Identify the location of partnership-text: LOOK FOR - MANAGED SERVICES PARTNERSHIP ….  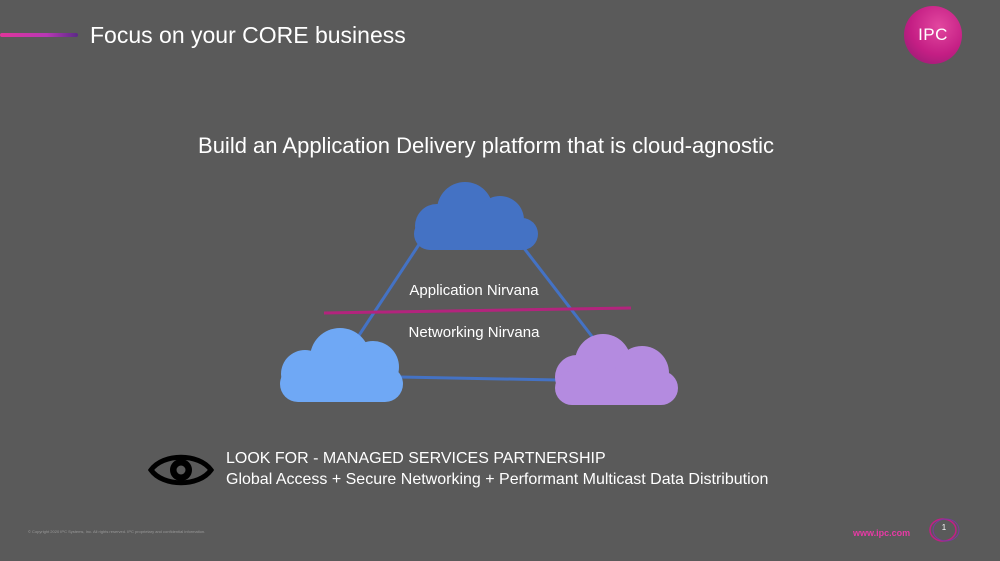
(497, 469).